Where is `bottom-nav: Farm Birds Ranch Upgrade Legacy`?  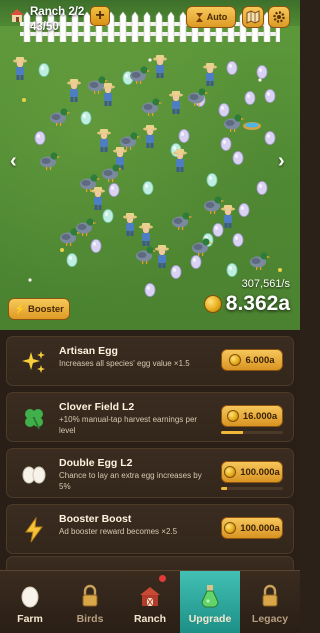 bottom-nav: Farm Birds Ranch Upgrade Legacy is located at coordinates (150, 601).